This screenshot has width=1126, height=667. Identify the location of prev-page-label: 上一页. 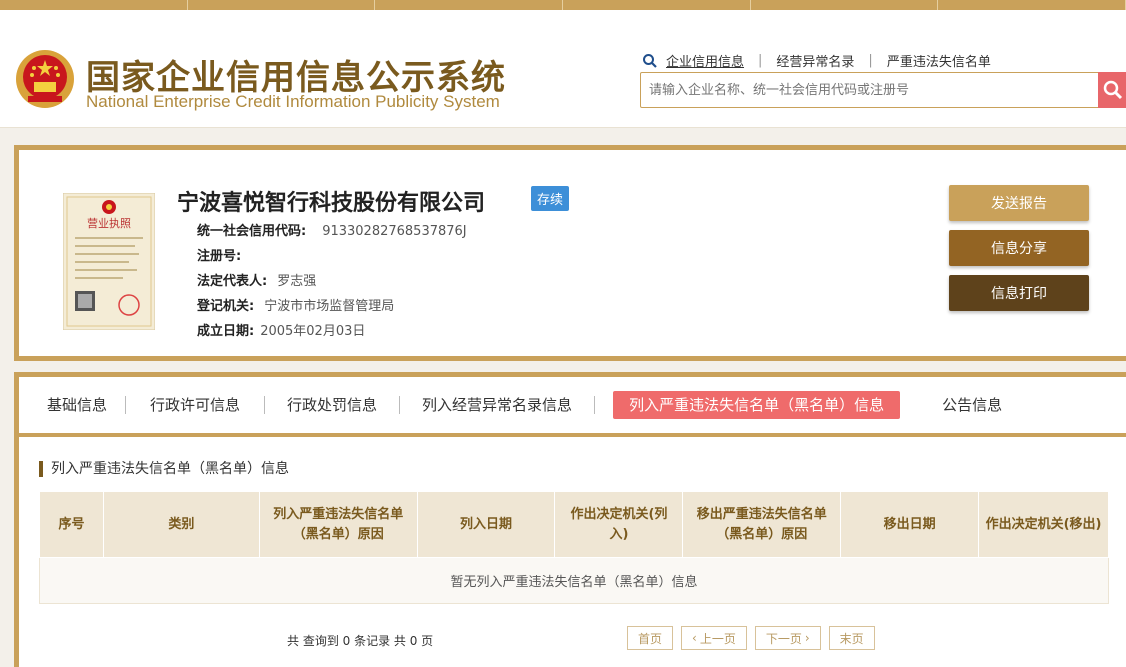
(717, 638).